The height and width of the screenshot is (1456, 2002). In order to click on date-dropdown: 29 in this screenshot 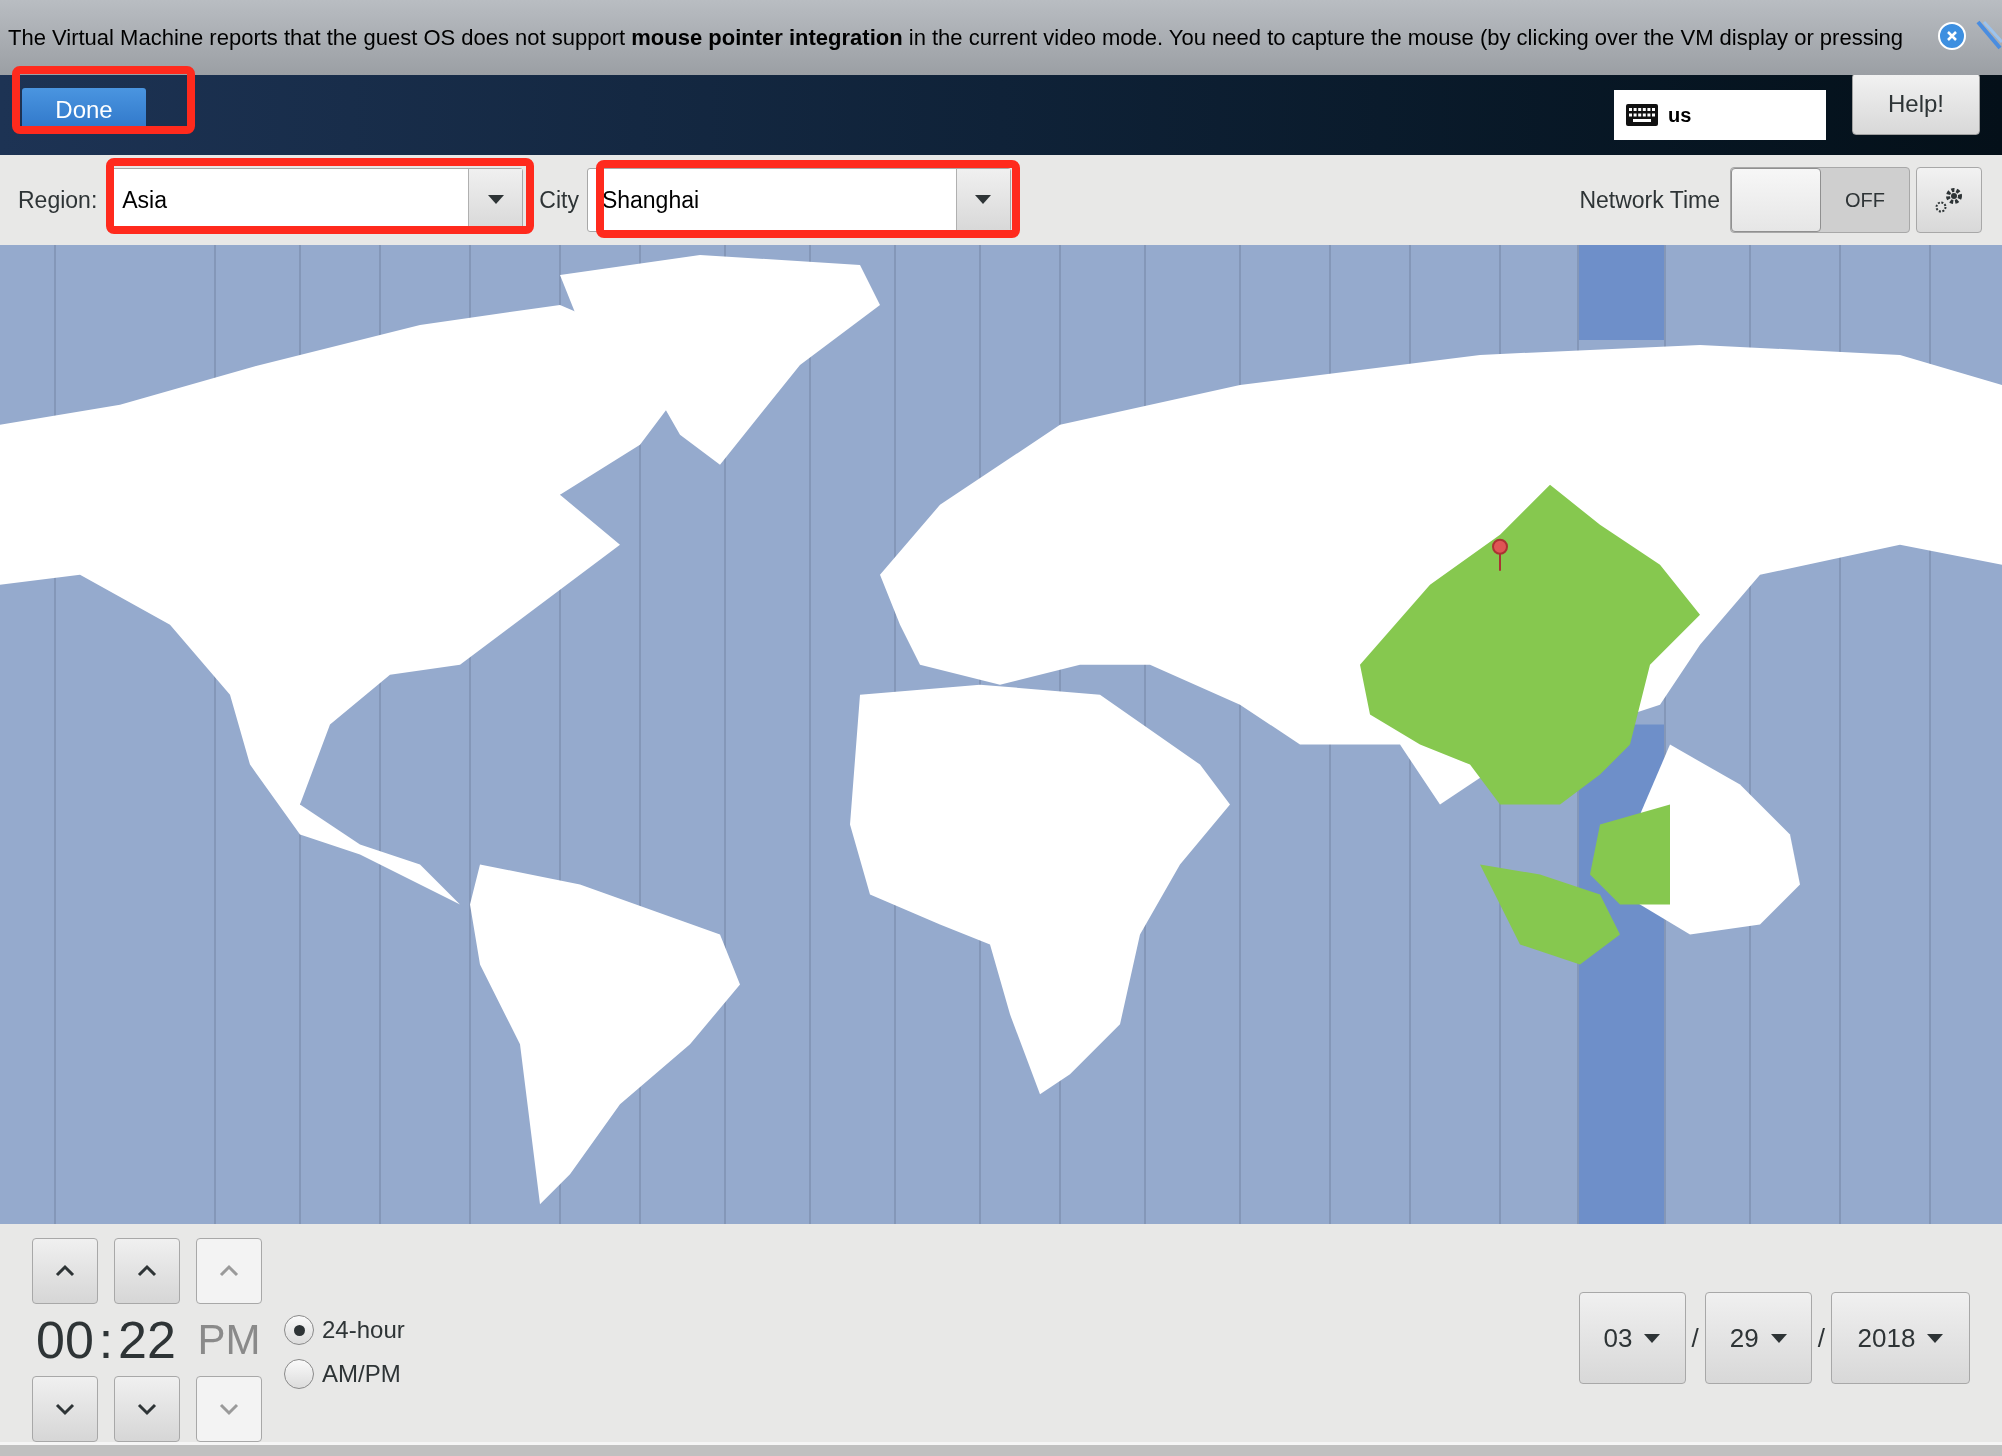, I will do `click(1758, 1338)`.